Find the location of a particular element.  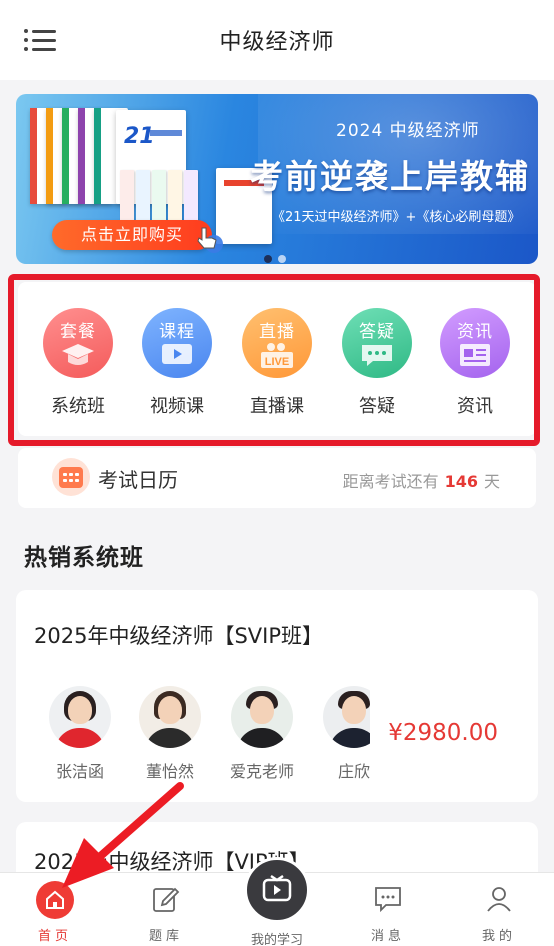

teacher-item: 张洁函 is located at coordinates (80, 734).